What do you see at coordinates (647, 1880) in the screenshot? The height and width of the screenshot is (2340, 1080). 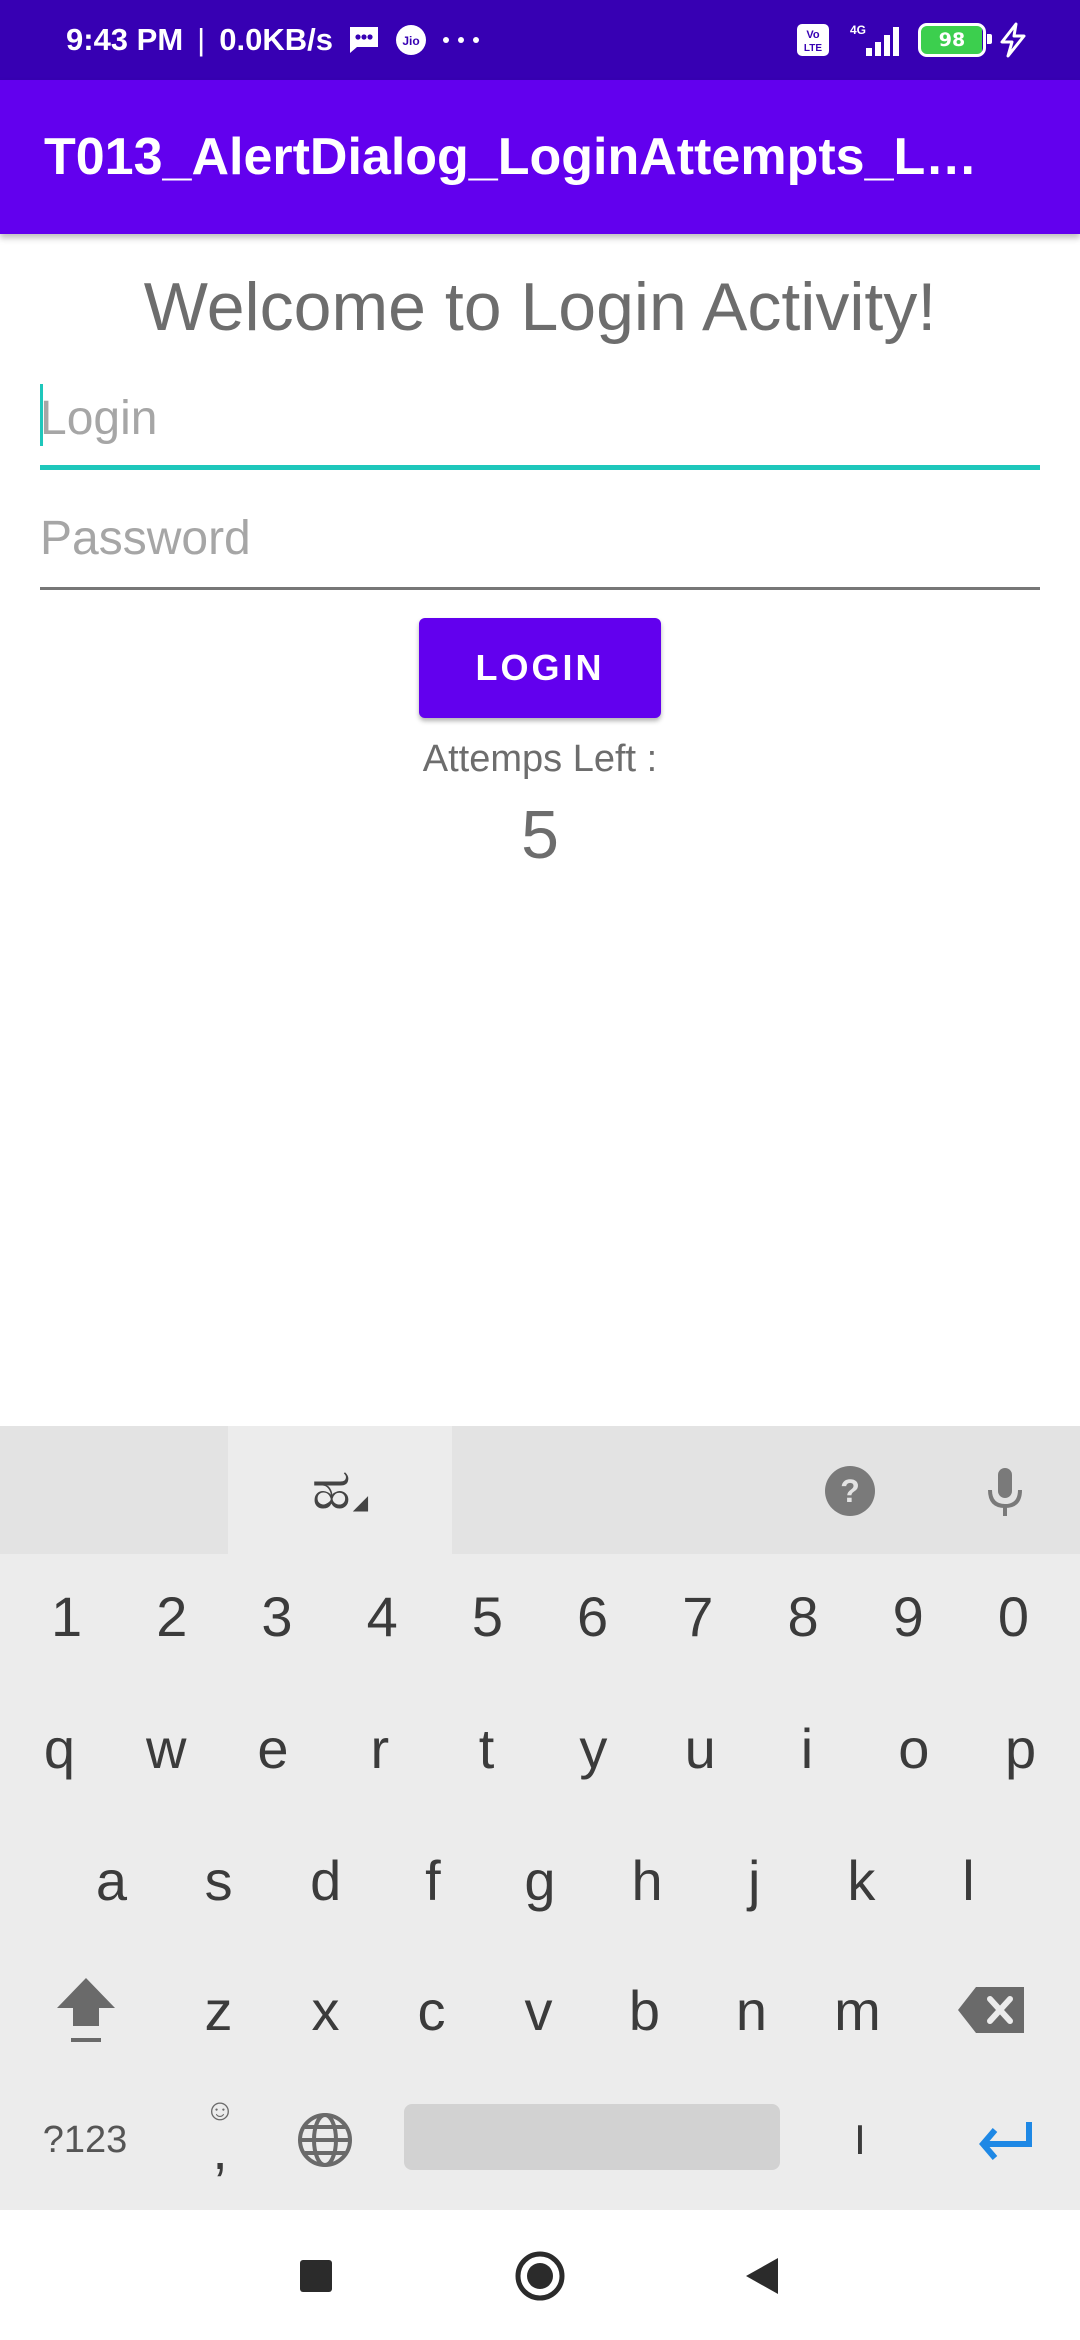 I see `key-h: h` at bounding box center [647, 1880].